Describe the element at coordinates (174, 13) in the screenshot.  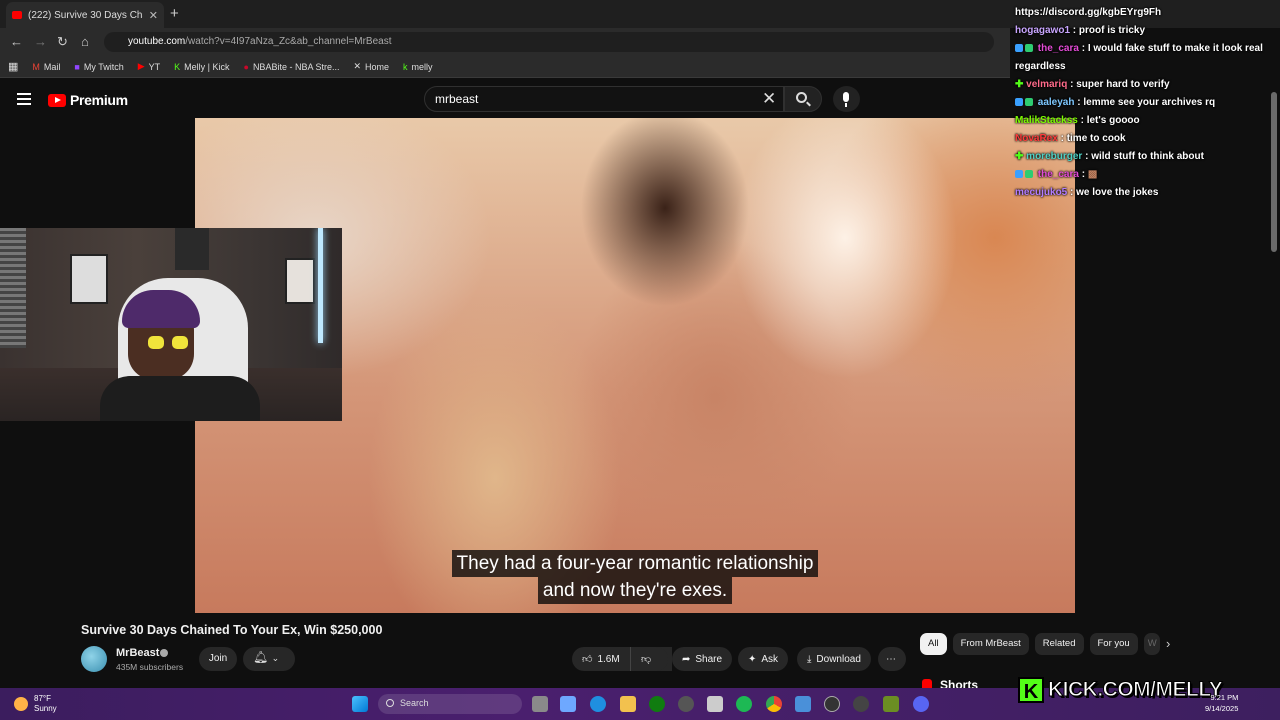
I see `new-tab-button: +` at that location.